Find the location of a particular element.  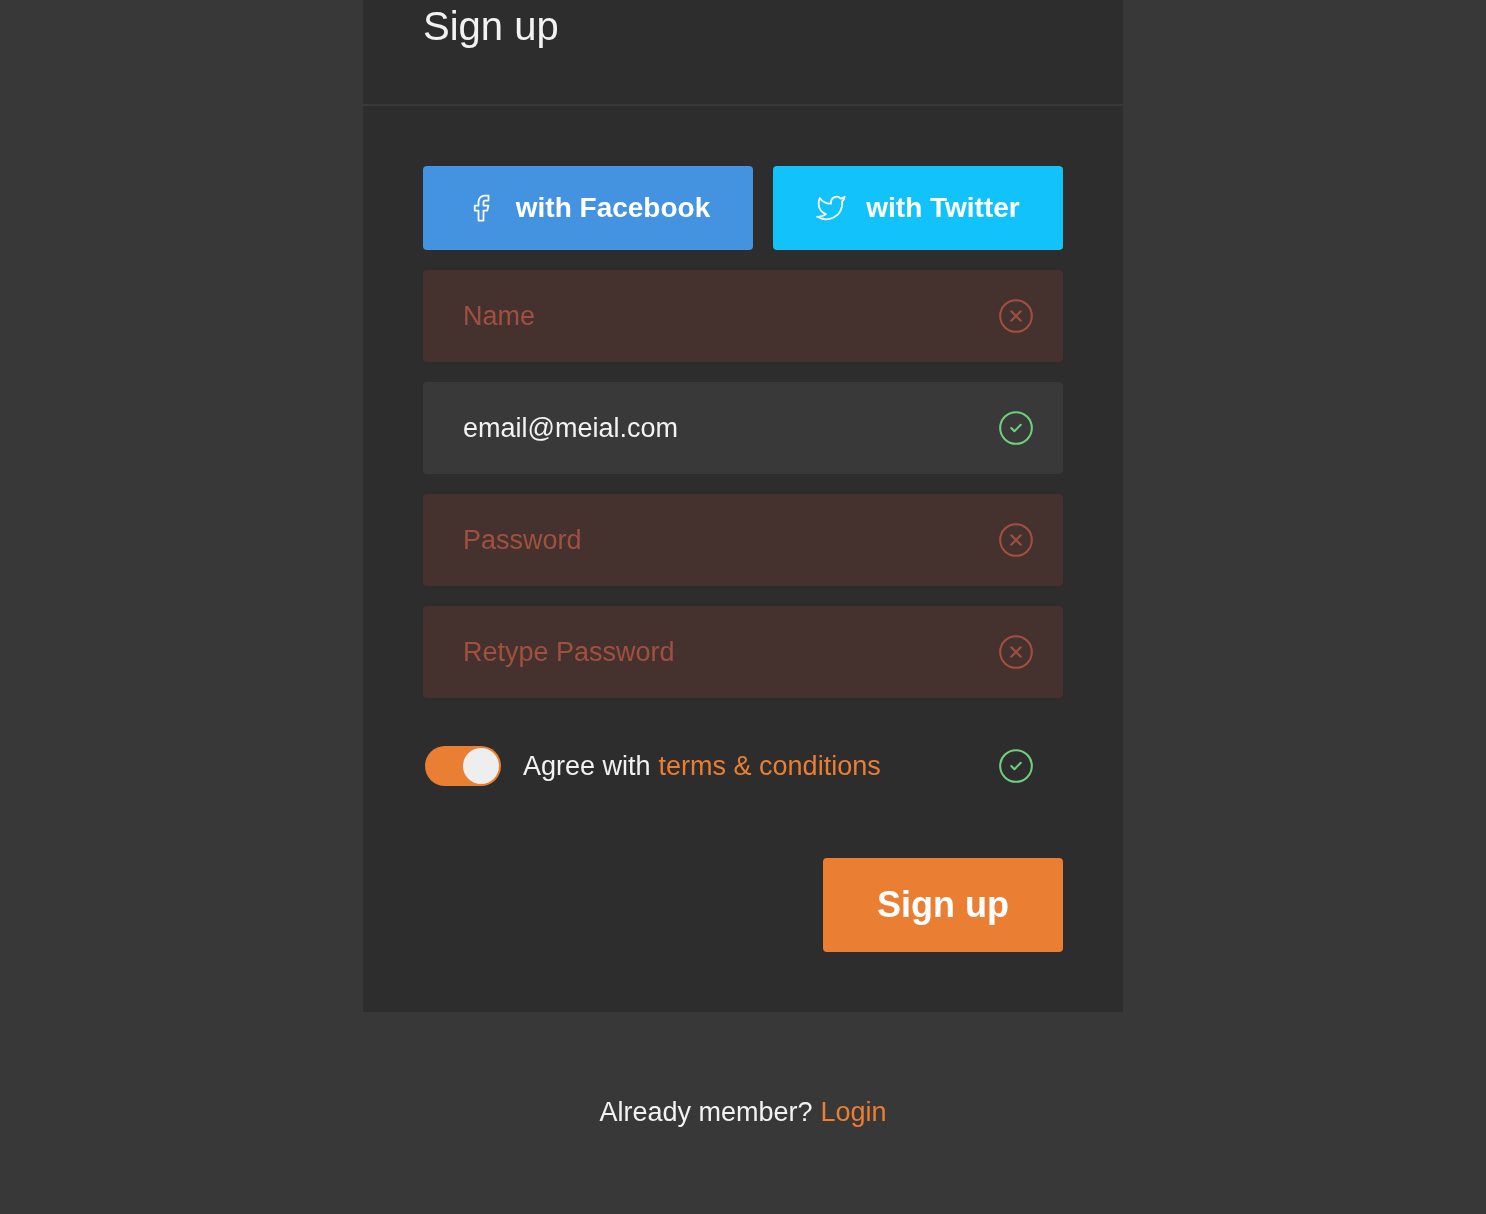

login-link: Login is located at coordinates (853, 1112).